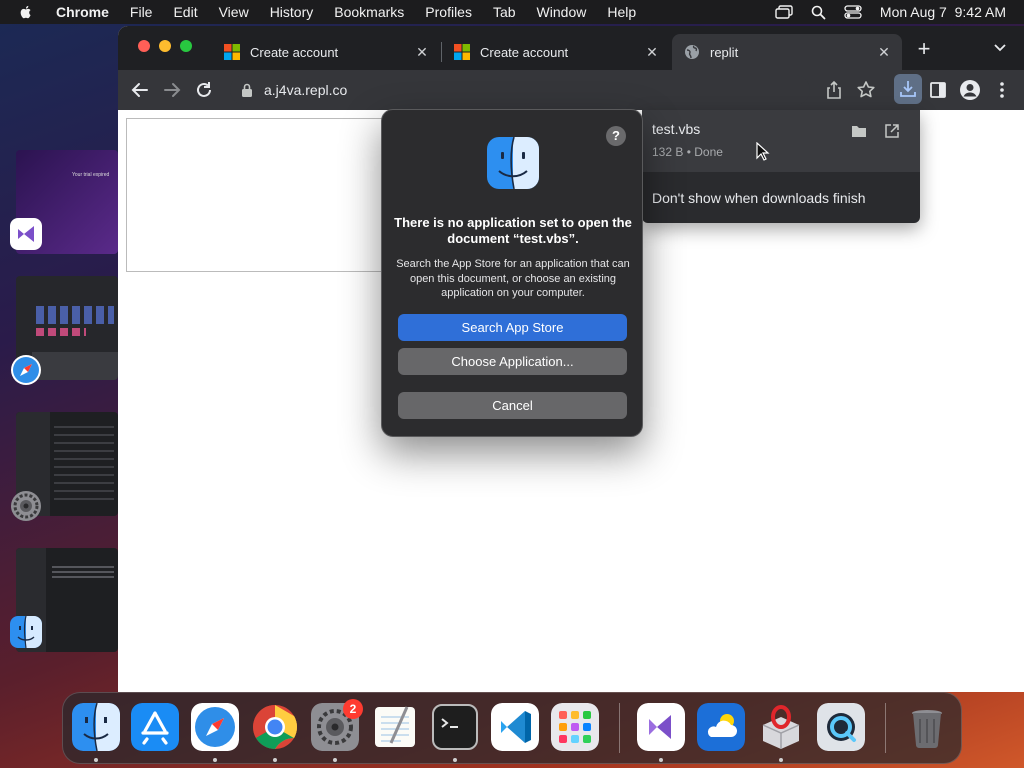 The width and height of the screenshot is (1024, 768). What do you see at coordinates (155, 727) in the screenshot?
I see `dock-app-store-icon` at bounding box center [155, 727].